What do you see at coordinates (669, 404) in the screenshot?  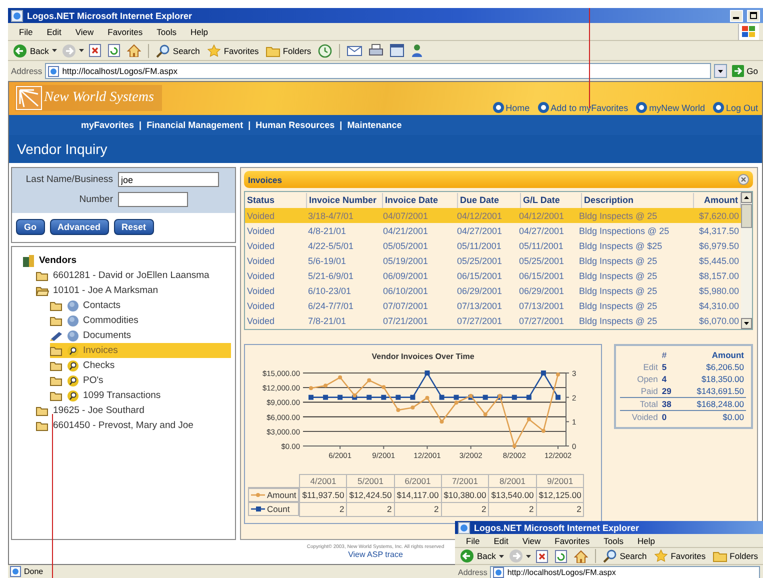 I see `table-cell: 38` at bounding box center [669, 404].